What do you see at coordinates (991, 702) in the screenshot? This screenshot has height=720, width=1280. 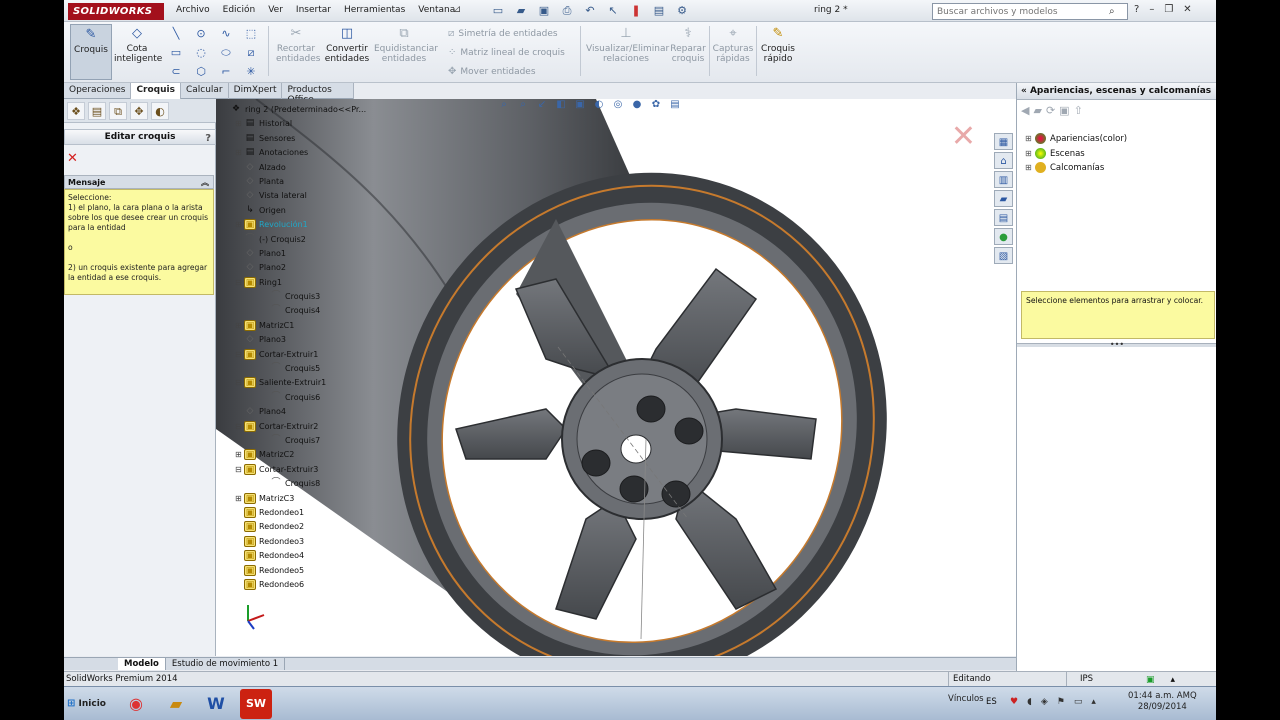 I see `language-indicator: ES` at bounding box center [991, 702].